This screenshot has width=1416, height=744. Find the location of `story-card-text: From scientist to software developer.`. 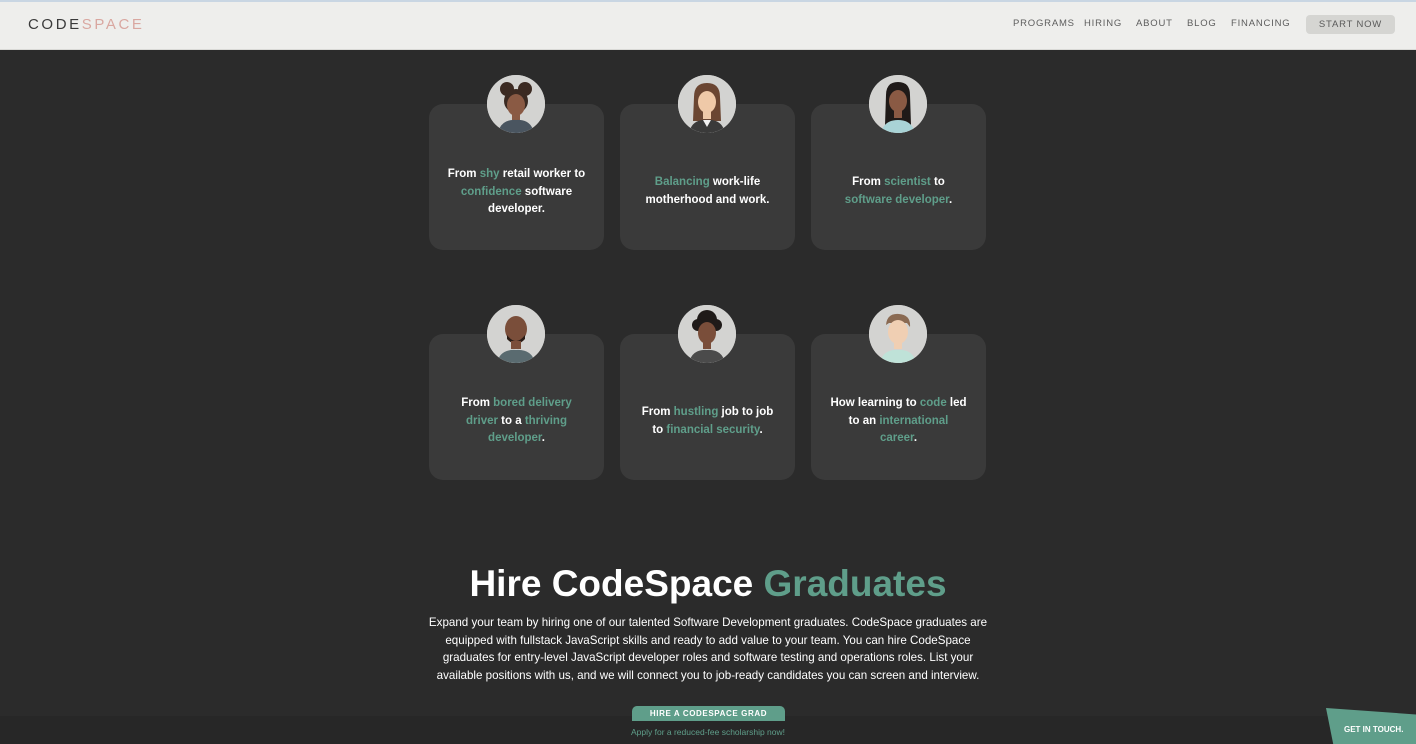

story-card-text: From scientist to software developer. is located at coordinates (898, 191).